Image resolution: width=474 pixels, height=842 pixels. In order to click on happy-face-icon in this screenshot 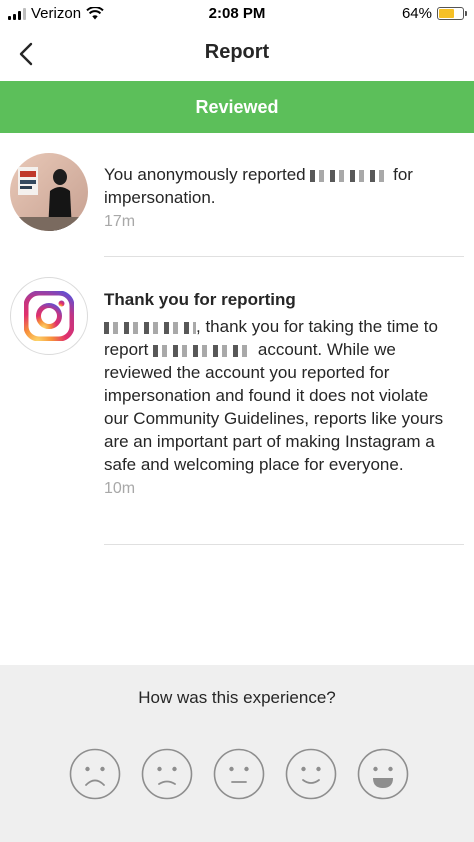, I will do `click(311, 774)`.